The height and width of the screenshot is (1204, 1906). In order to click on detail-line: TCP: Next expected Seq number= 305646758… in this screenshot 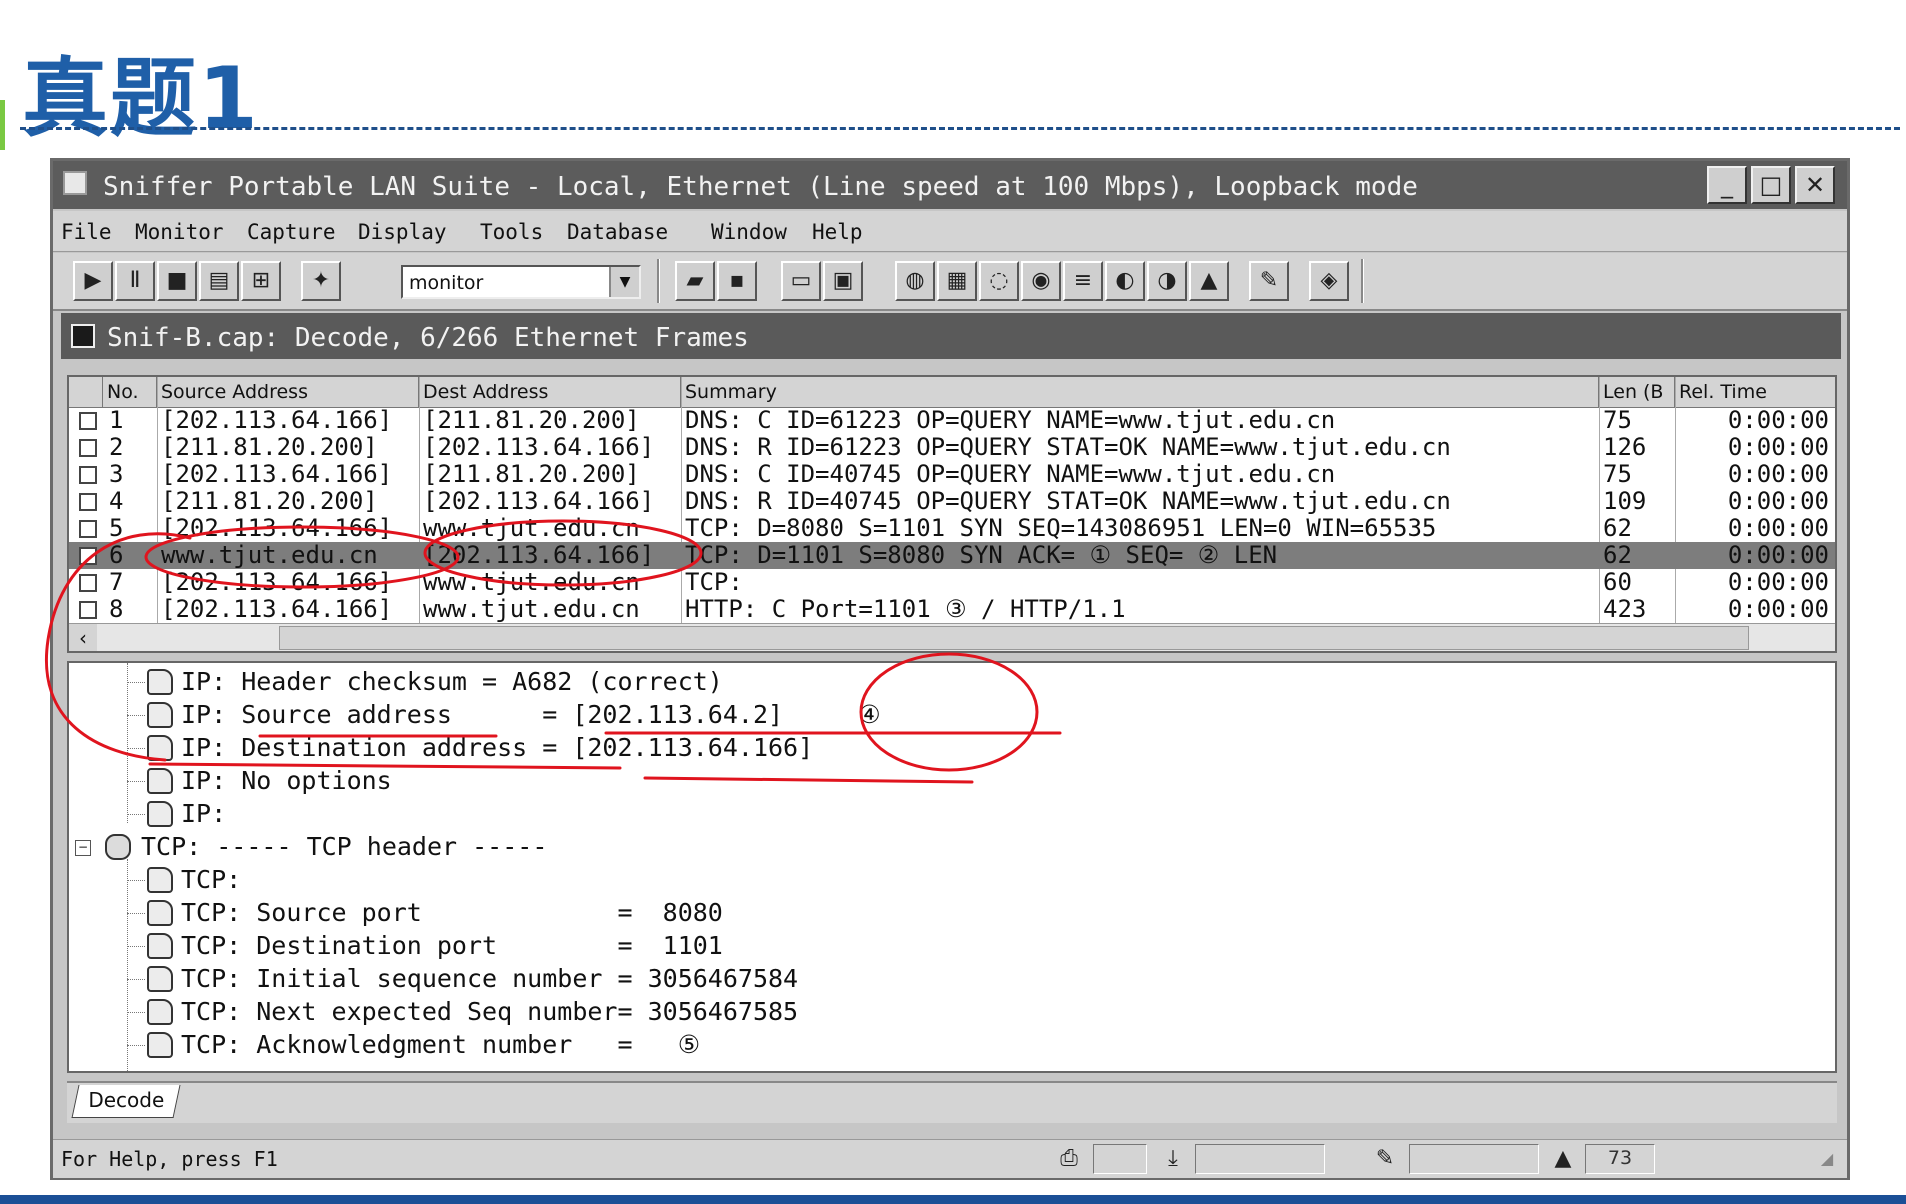, I will do `click(489, 1012)`.